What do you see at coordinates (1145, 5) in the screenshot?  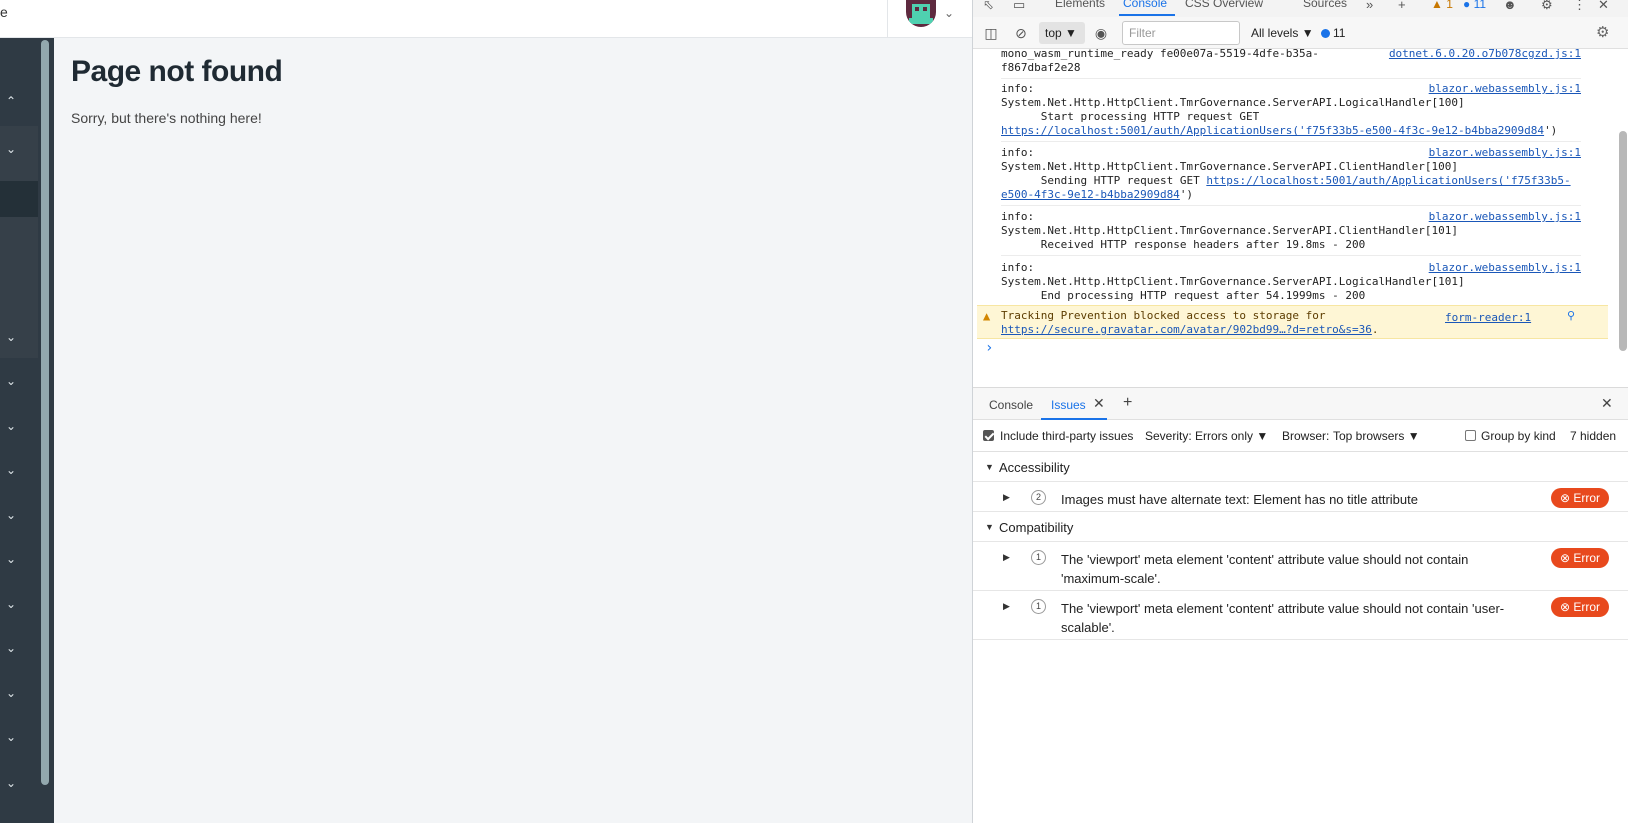 I see `tab-console: Console` at bounding box center [1145, 5].